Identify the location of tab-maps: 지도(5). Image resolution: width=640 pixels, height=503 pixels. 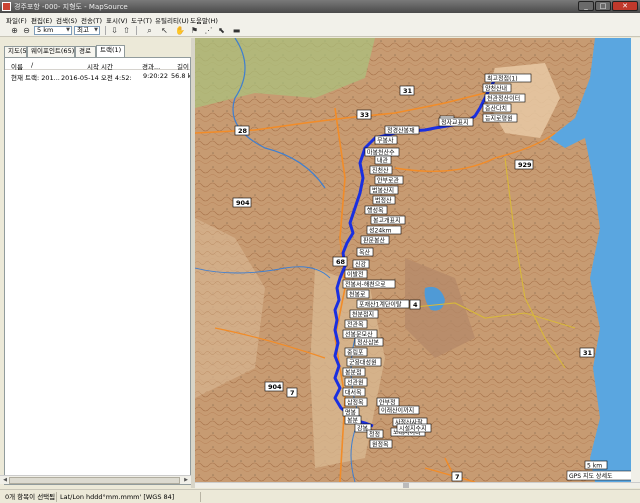
(16, 51).